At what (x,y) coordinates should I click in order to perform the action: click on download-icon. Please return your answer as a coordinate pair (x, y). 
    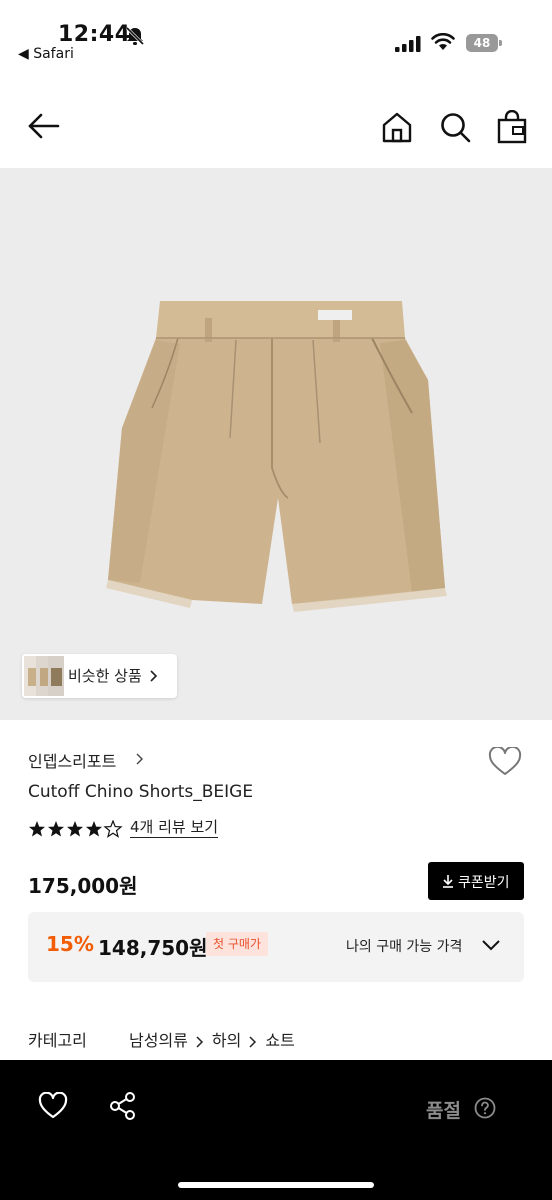
    Looking at the image, I should click on (448, 881).